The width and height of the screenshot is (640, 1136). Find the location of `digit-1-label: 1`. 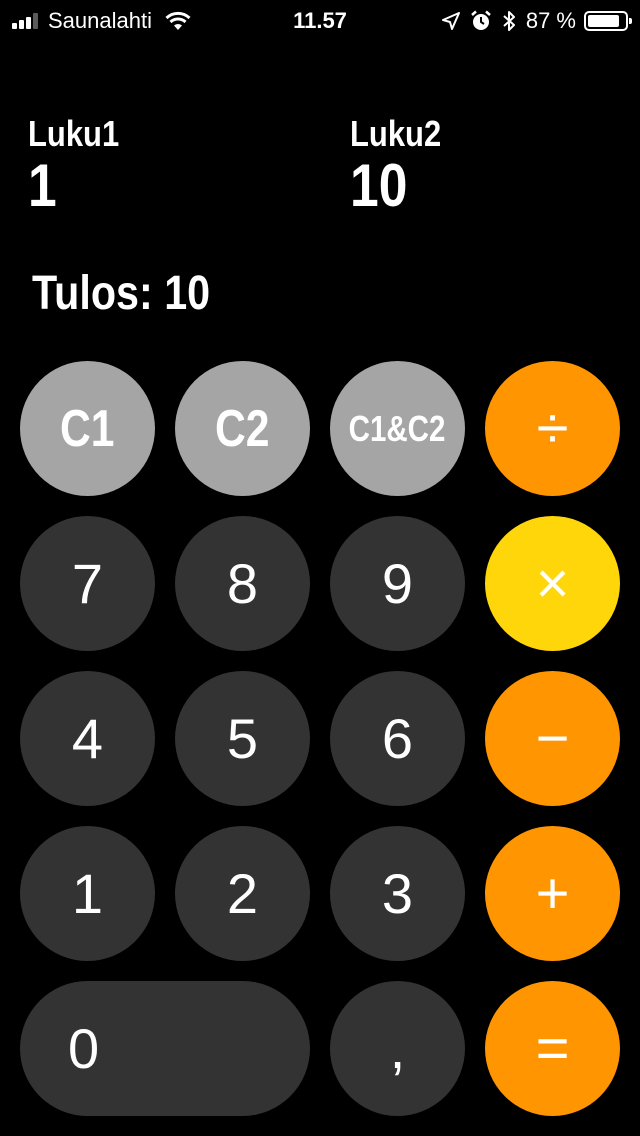

digit-1-label: 1 is located at coordinates (87, 893).